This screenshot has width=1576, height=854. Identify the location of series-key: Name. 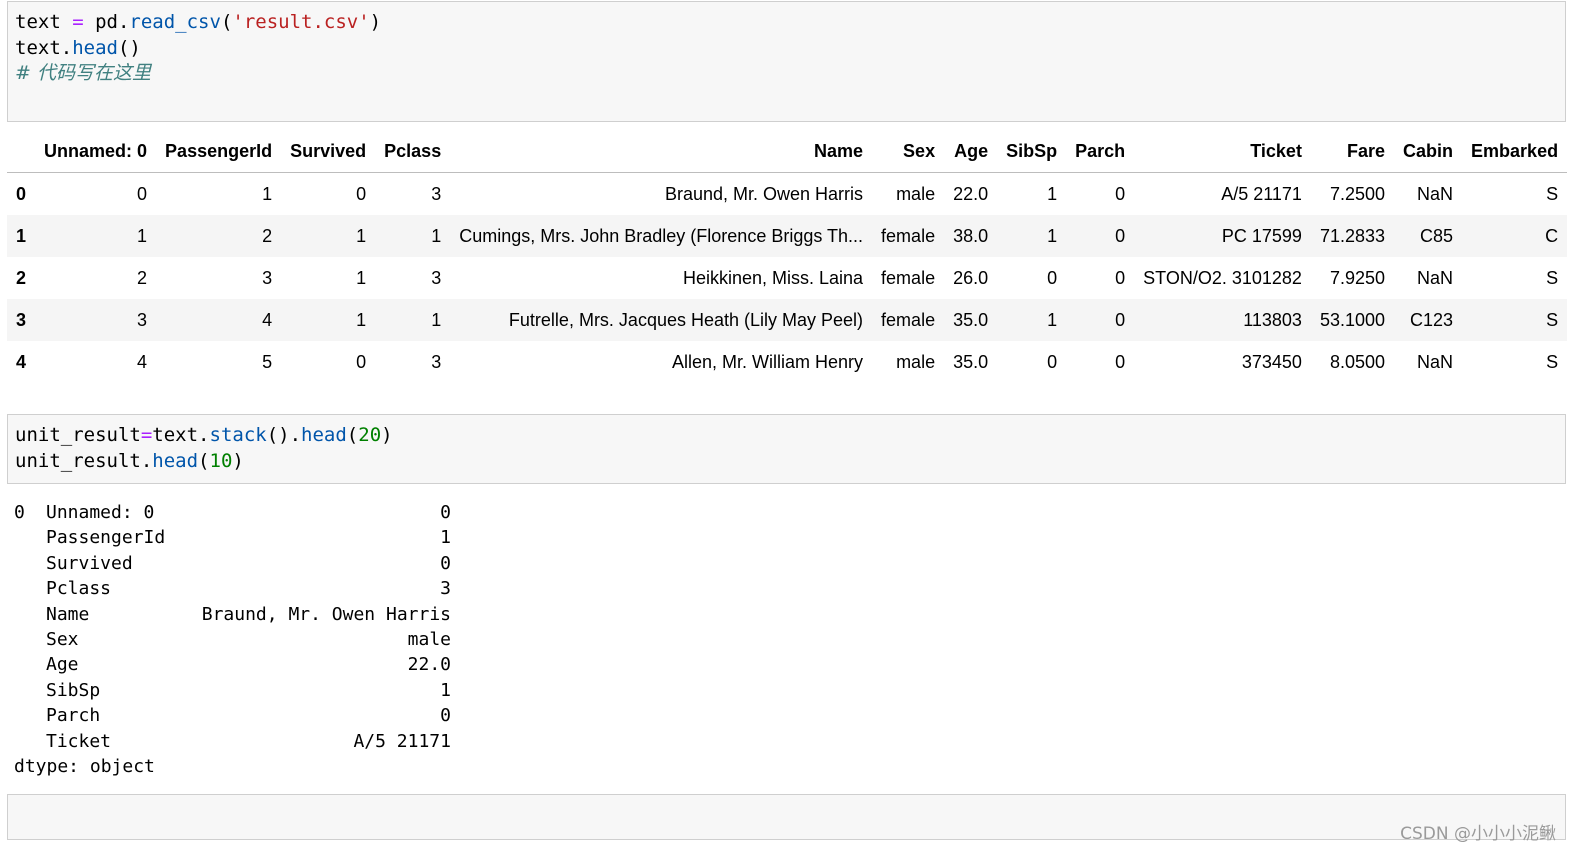
(68, 614).